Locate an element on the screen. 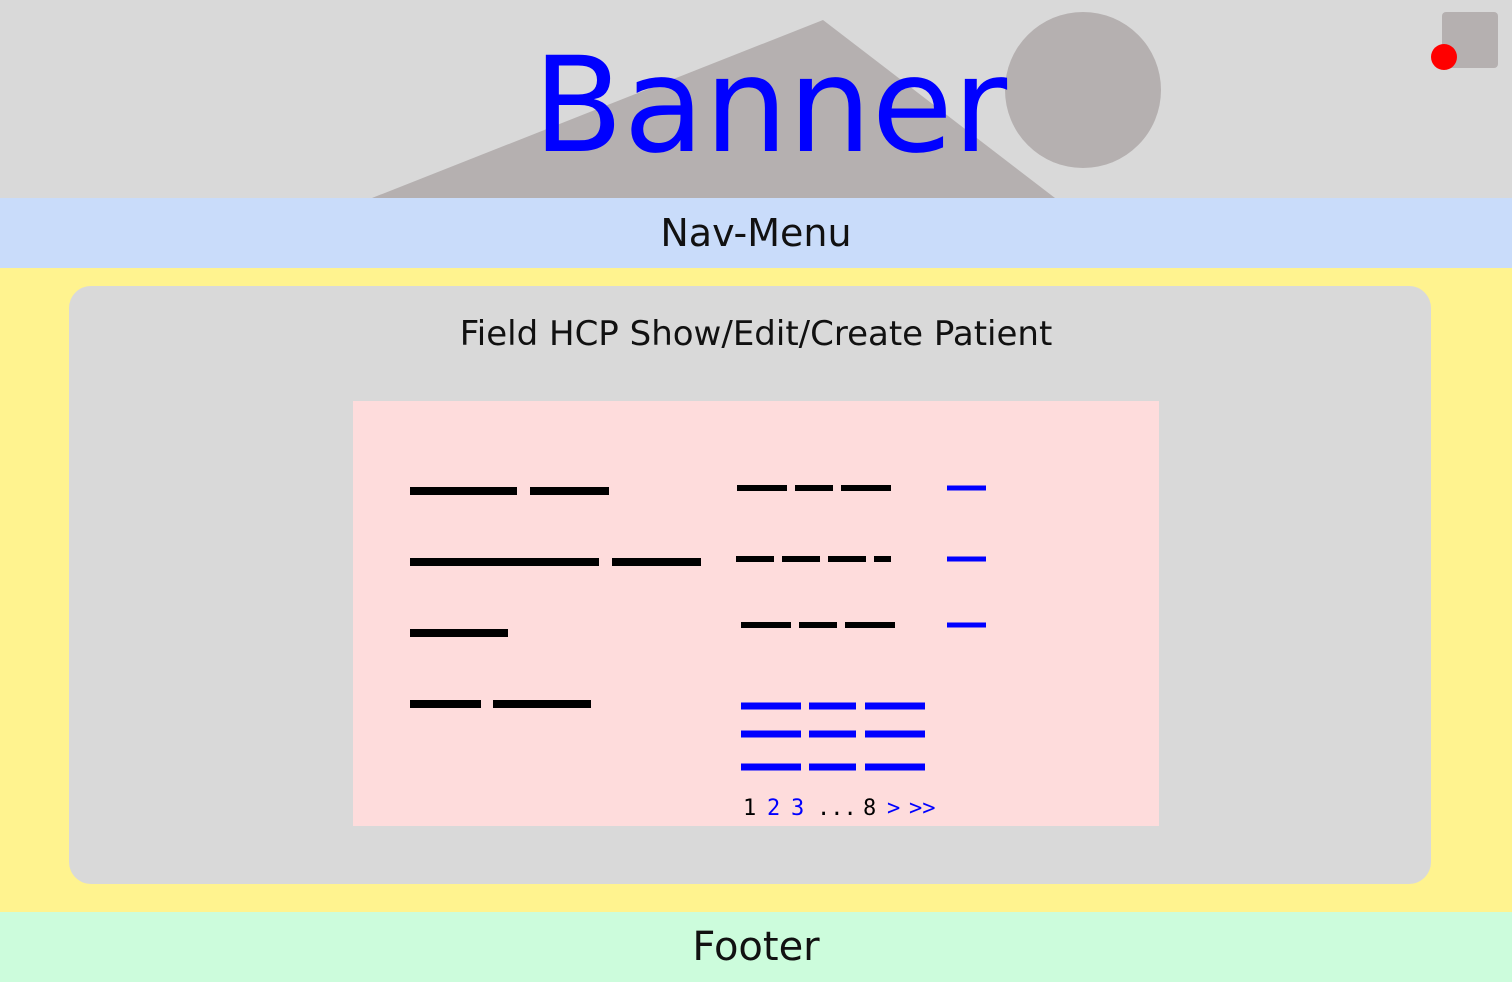 Image resolution: width=1512 pixels, height=982 pixels. pagination: 1 2 3 ... 8 > >> is located at coordinates (853, 809).